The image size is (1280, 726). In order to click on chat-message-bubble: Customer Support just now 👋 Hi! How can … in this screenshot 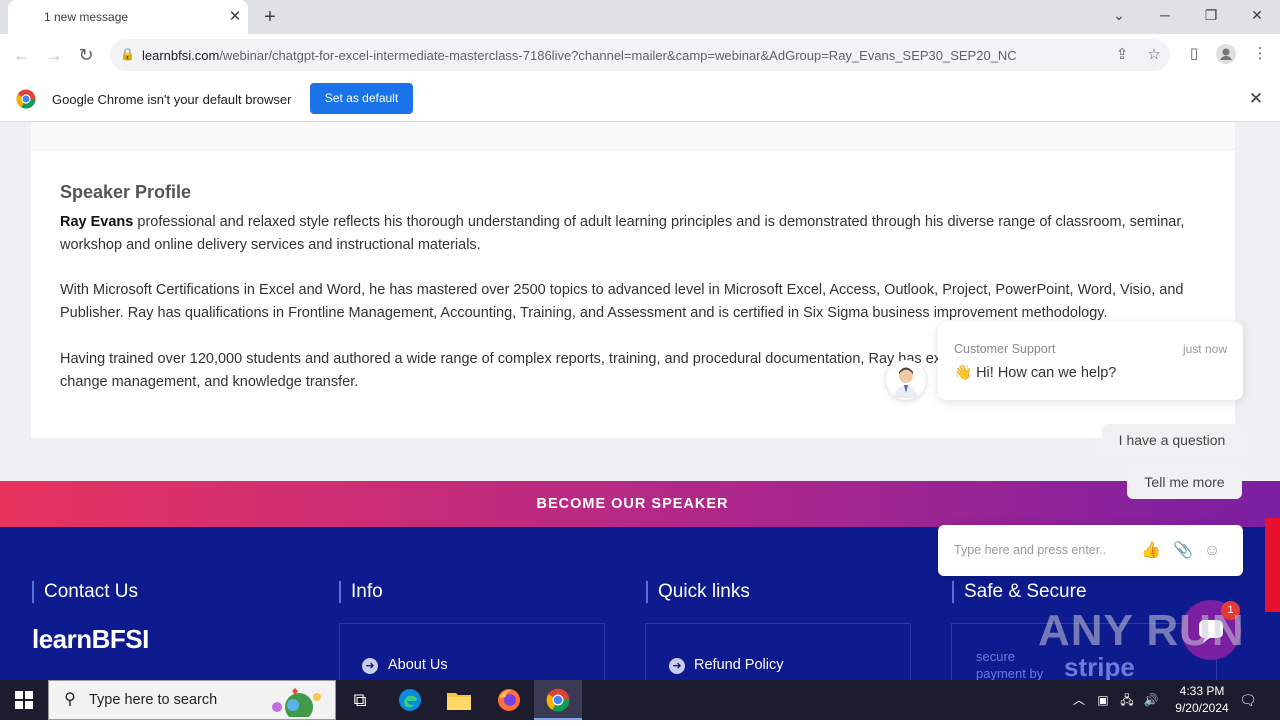, I will do `click(1090, 361)`.